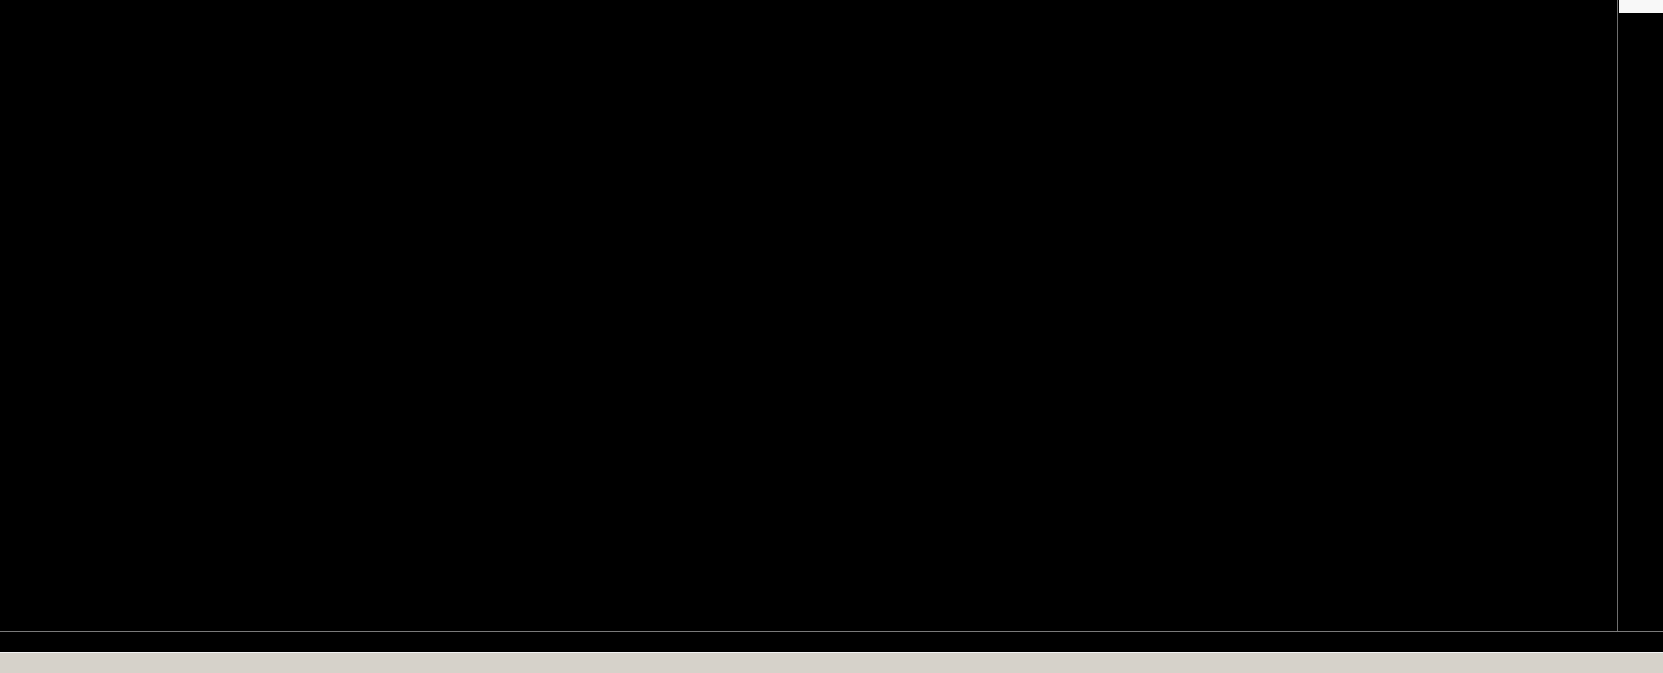  What do you see at coordinates (831, 641) in the screenshot?
I see `time-axis` at bounding box center [831, 641].